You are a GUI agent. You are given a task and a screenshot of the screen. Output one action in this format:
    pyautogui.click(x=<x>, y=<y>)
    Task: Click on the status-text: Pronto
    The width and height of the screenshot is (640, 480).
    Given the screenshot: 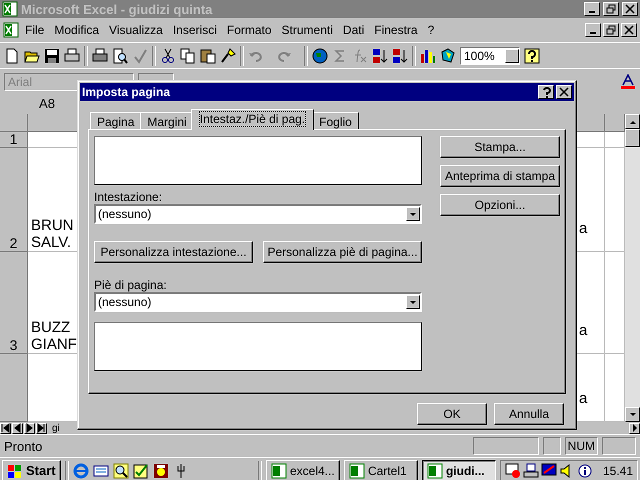 What is the action you would take?
    pyautogui.click(x=23, y=446)
    